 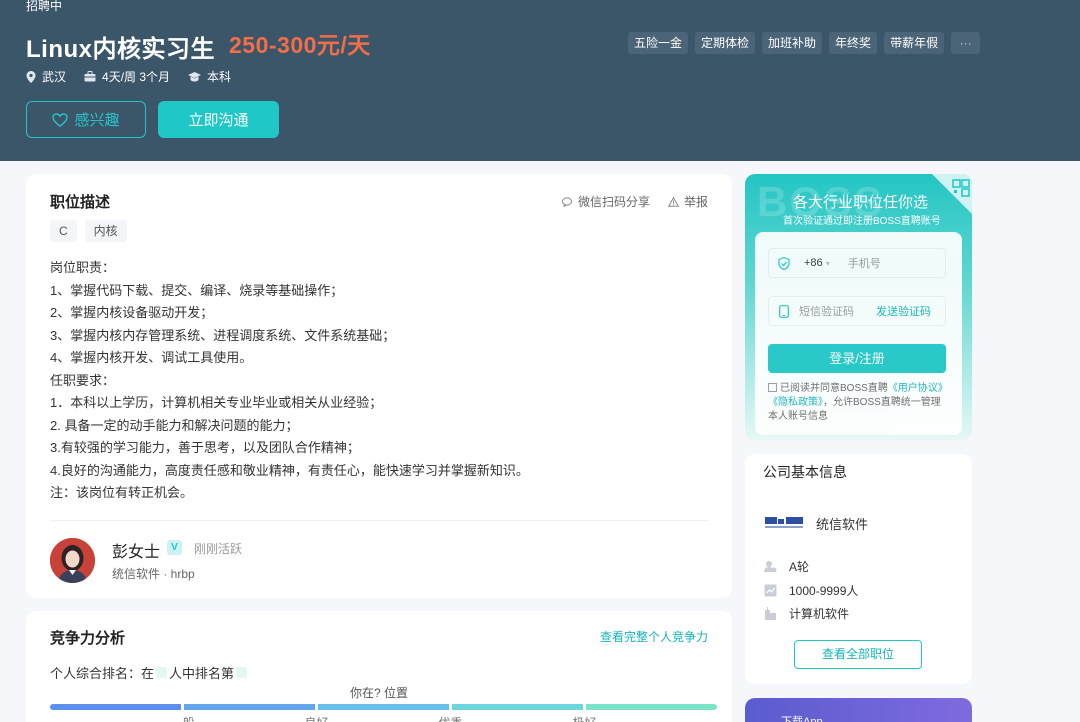 What do you see at coordinates (858, 569) in the screenshot?
I see `company-info-card: 公司基本信息 统信软件 A轮 1000-9999人 计算机软件 查看全部职位` at bounding box center [858, 569].